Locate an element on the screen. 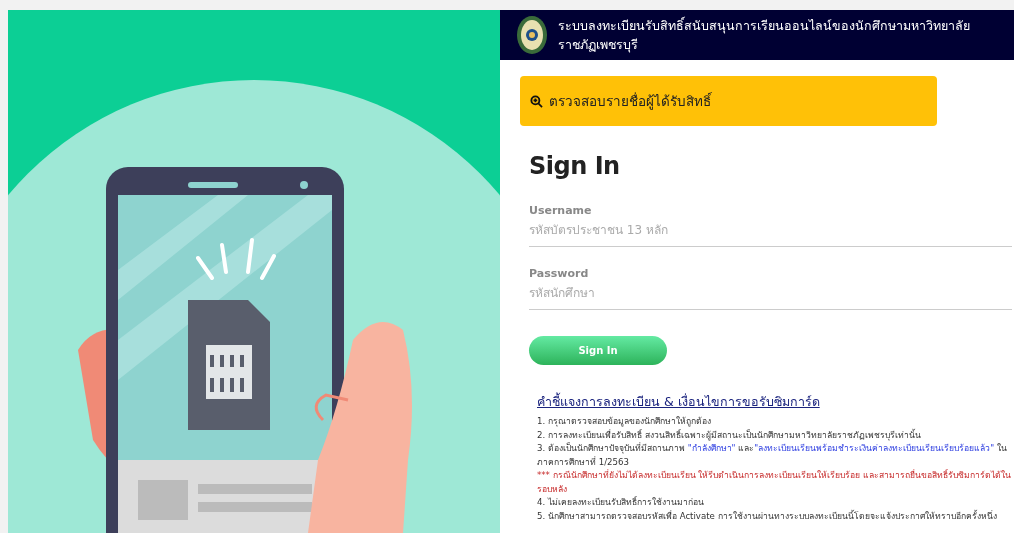 The height and width of the screenshot is (533, 1014). instruction-item: 1. กรุณาตรวจสอบข้อมูลของนักศึกษาให้ถูกต้อง is located at coordinates (624, 422).